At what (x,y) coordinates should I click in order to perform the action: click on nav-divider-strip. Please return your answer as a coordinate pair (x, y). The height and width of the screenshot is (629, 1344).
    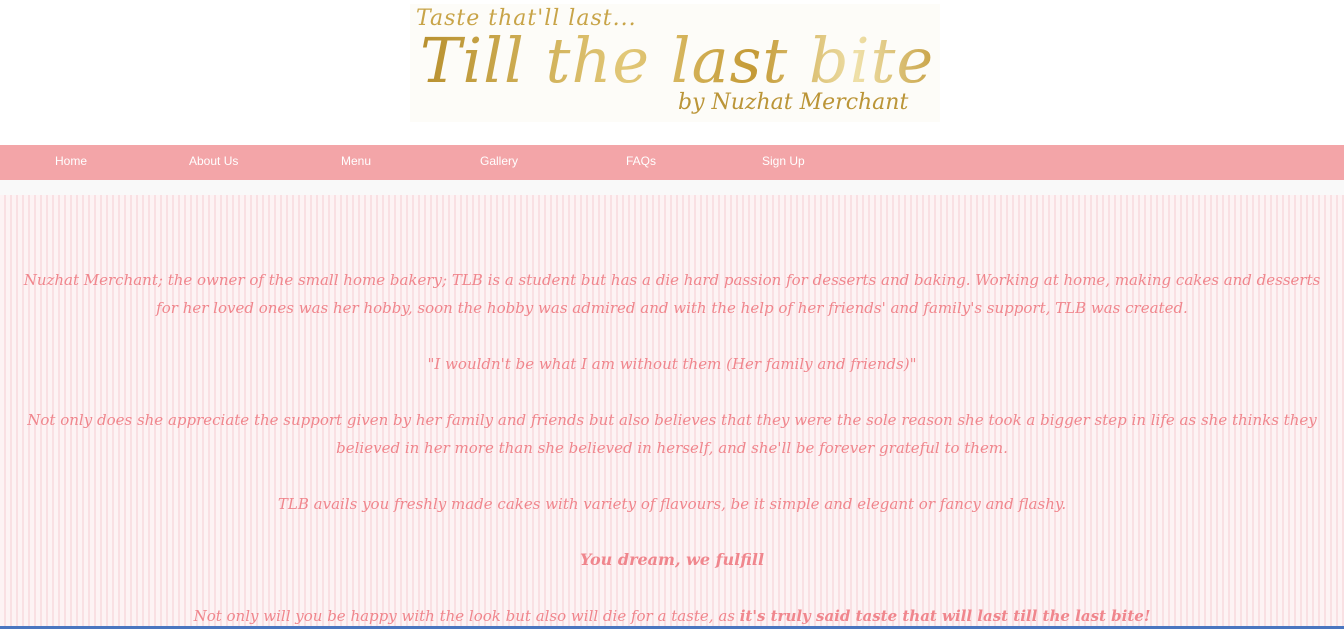
    Looking at the image, I should click on (672, 187).